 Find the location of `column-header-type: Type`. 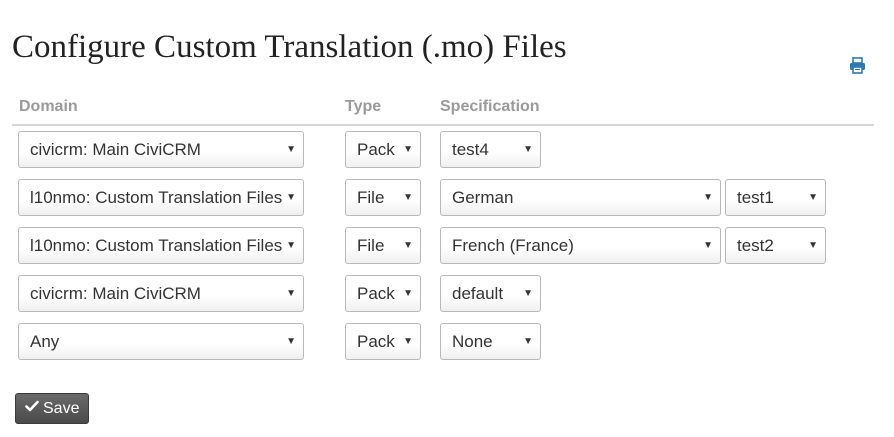

column-header-type: Type is located at coordinates (363, 106).